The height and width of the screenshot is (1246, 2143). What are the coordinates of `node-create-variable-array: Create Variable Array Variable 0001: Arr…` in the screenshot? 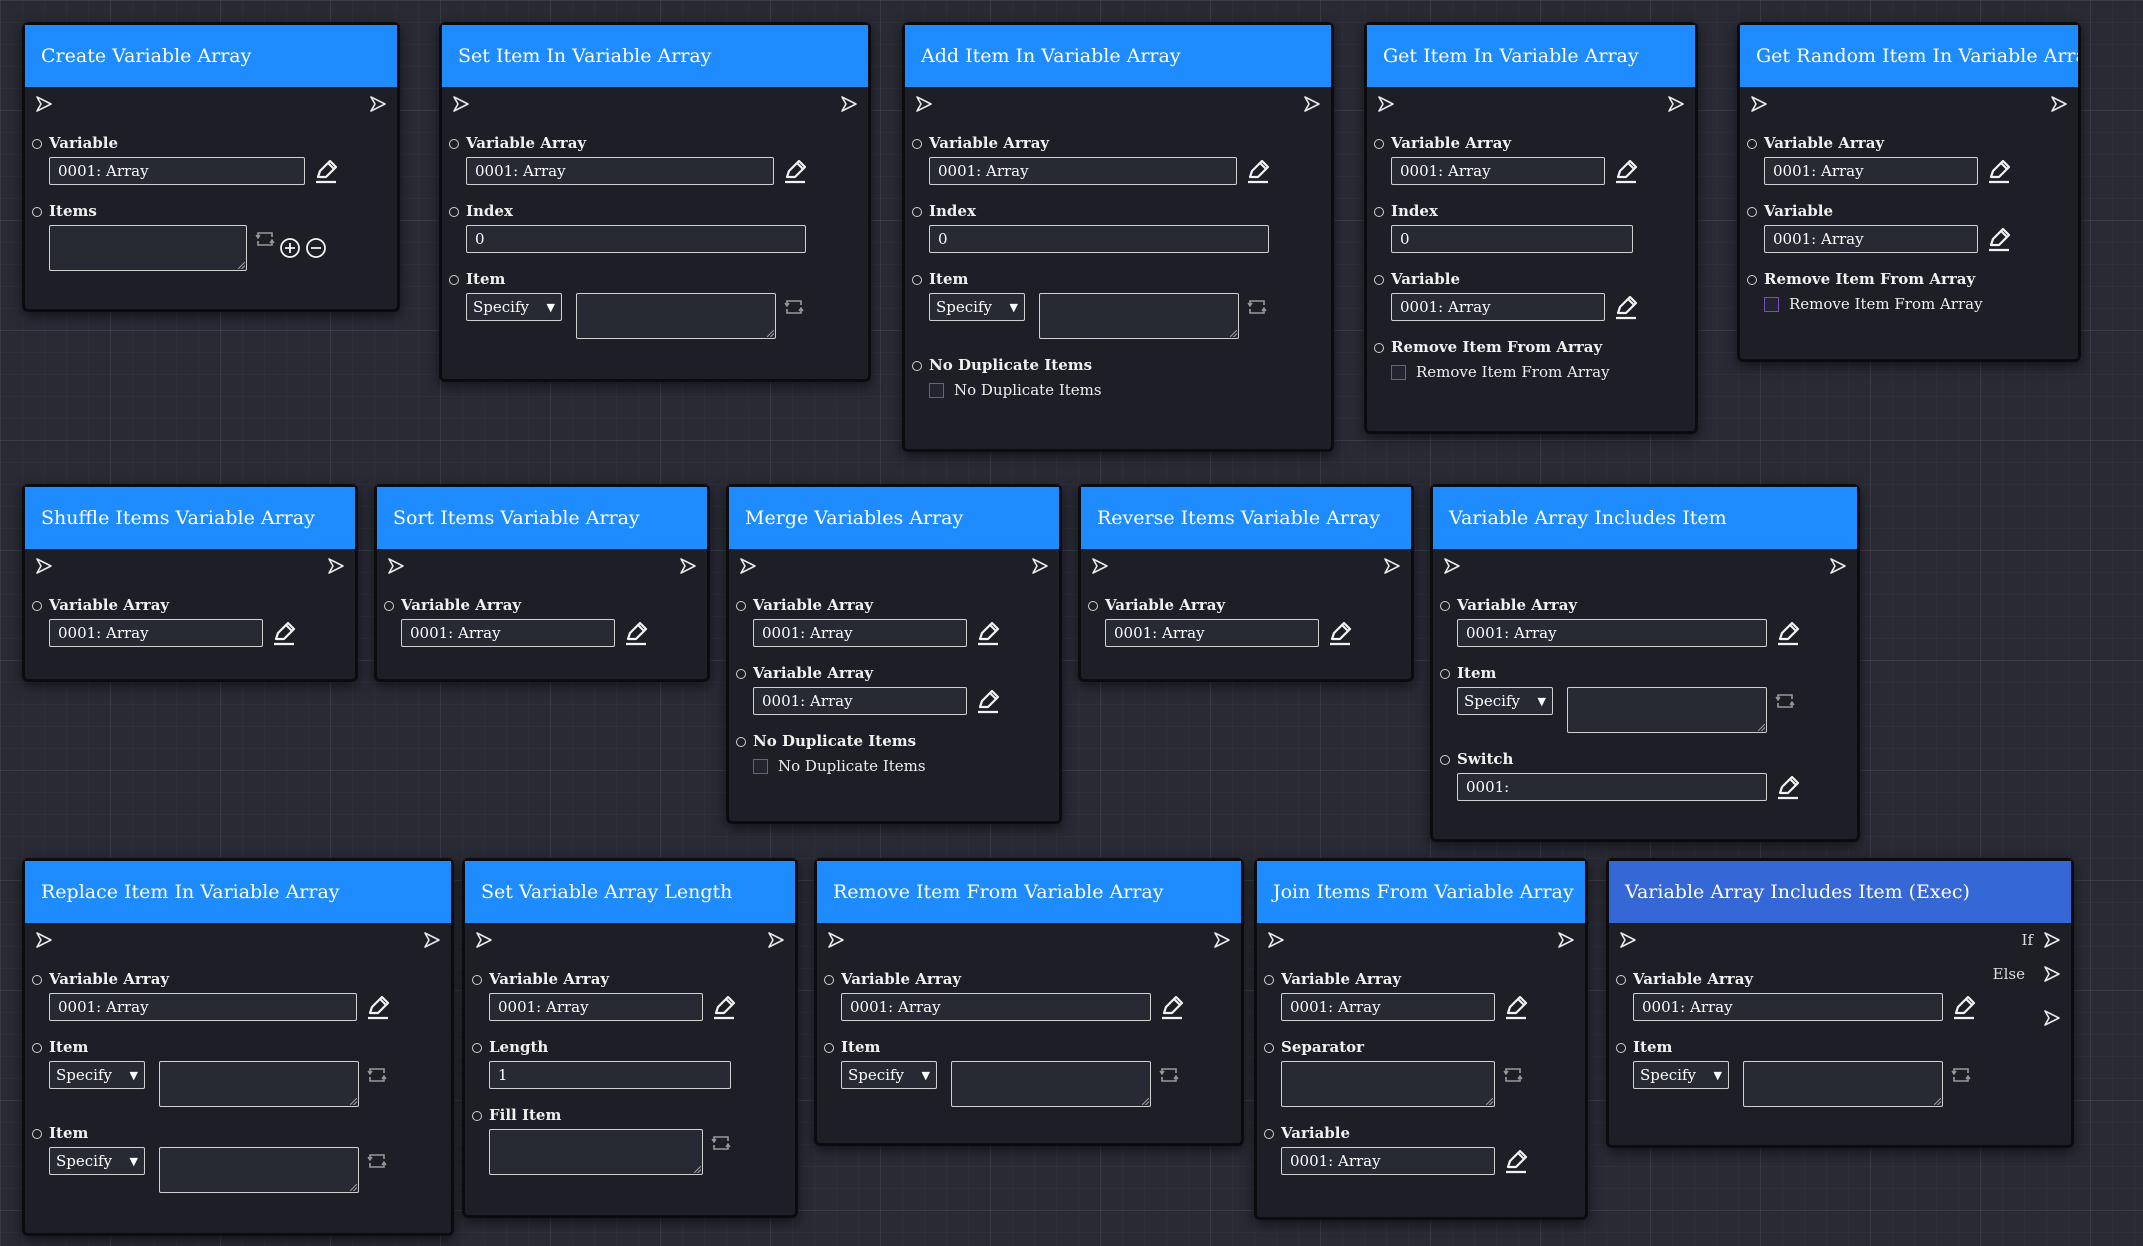 It's located at (211, 167).